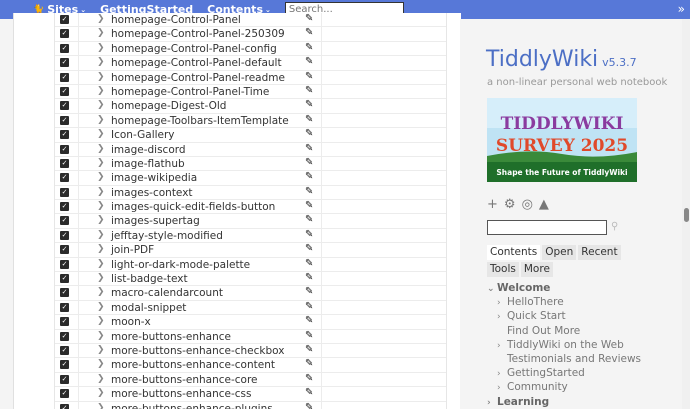 The width and height of the screenshot is (690, 409). Describe the element at coordinates (148, 164) in the screenshot. I see `tiddler-link: image-flathub` at that location.